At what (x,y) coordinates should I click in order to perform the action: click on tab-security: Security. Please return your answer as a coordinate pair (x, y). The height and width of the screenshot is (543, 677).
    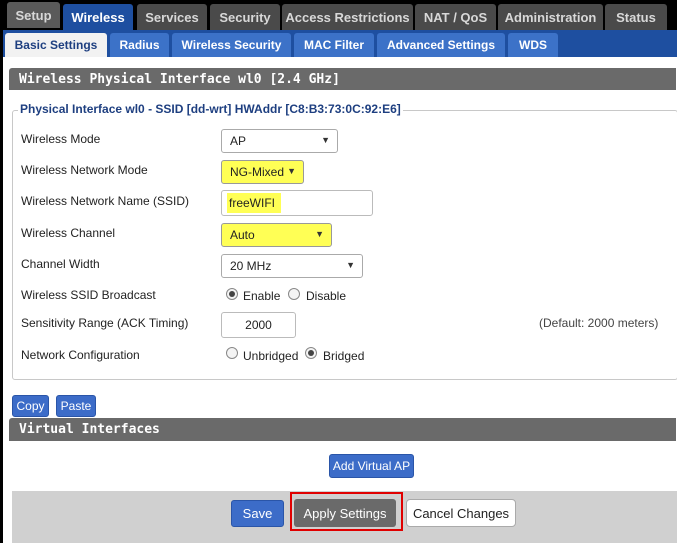
    Looking at the image, I should click on (245, 17).